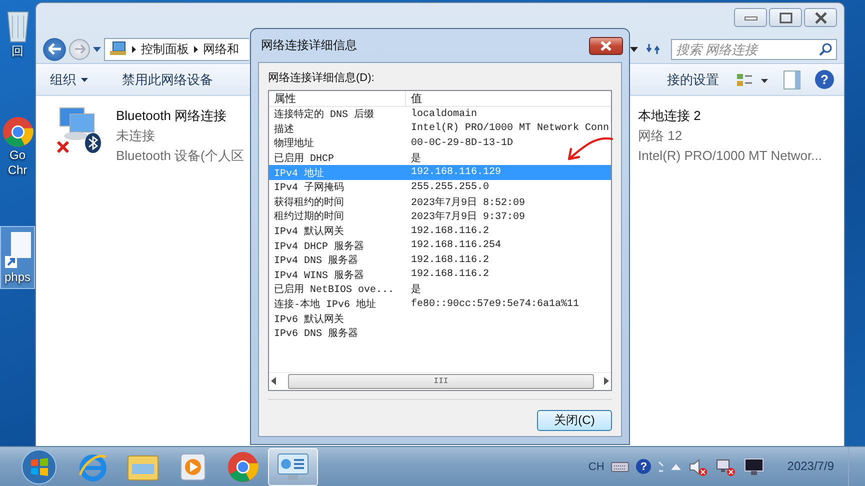 This screenshot has width=865, height=486. What do you see at coordinates (165, 49) in the screenshot?
I see `breadcrumb-item: 控制面板` at bounding box center [165, 49].